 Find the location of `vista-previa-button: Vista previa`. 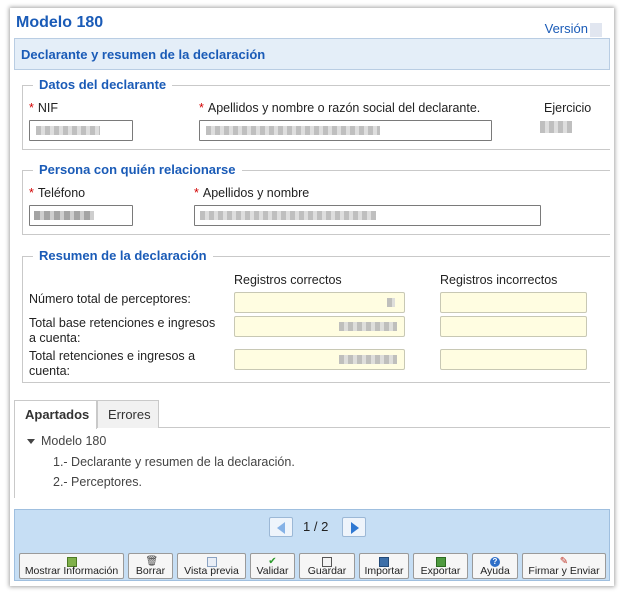

vista-previa-button: Vista previa is located at coordinates (211, 566).